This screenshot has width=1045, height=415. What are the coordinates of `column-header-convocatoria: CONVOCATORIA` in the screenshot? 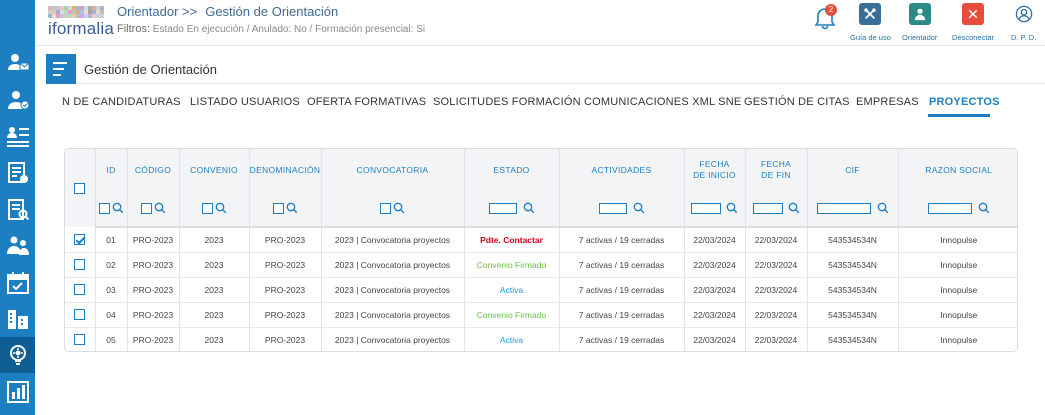 It's located at (393, 170).